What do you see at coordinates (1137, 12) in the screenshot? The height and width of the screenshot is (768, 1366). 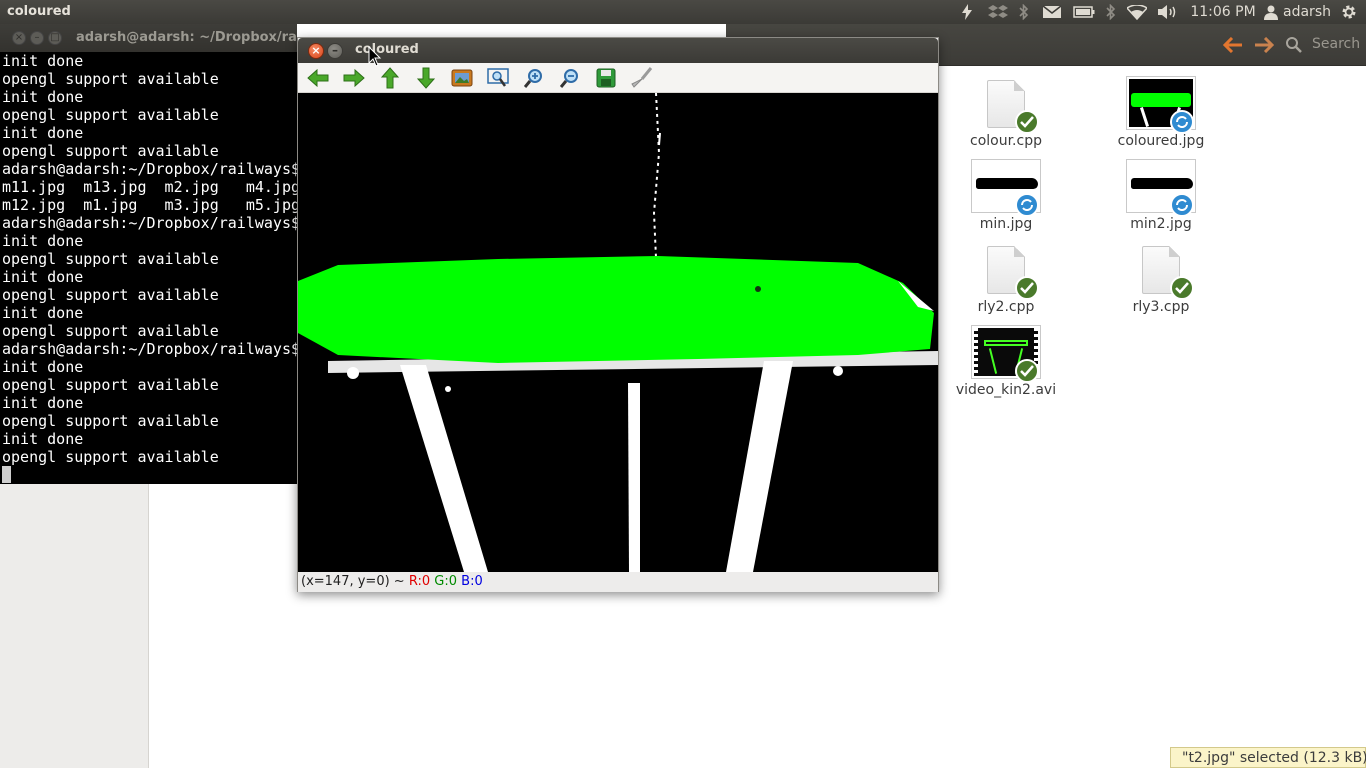 I see `wifi-icon` at bounding box center [1137, 12].